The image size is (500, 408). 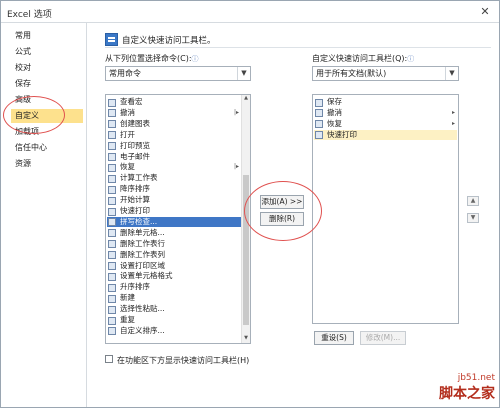 What do you see at coordinates (385, 102) in the screenshot?
I see `list-item: 保存` at bounding box center [385, 102].